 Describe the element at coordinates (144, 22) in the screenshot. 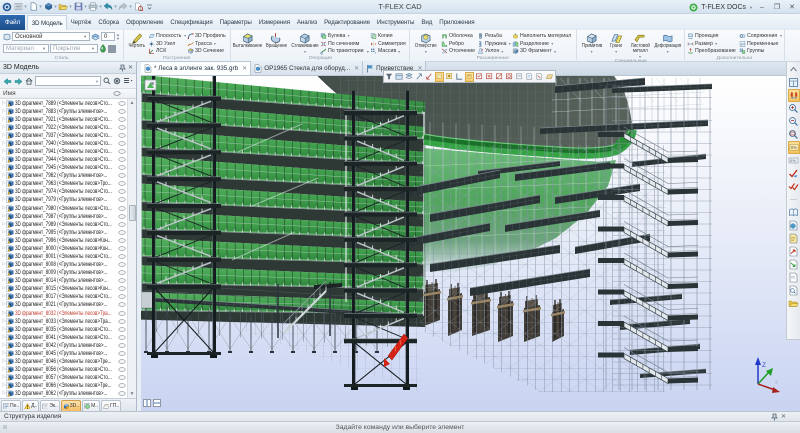

I see `ribbon-tab-item: Оформление` at that location.